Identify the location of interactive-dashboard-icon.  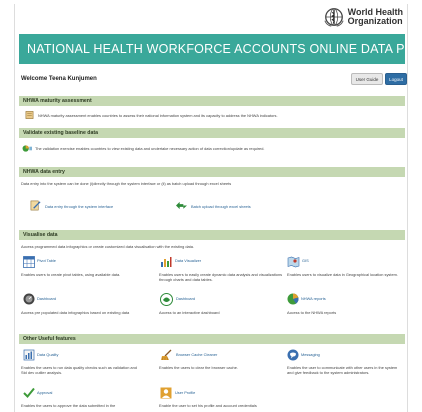
(166, 299).